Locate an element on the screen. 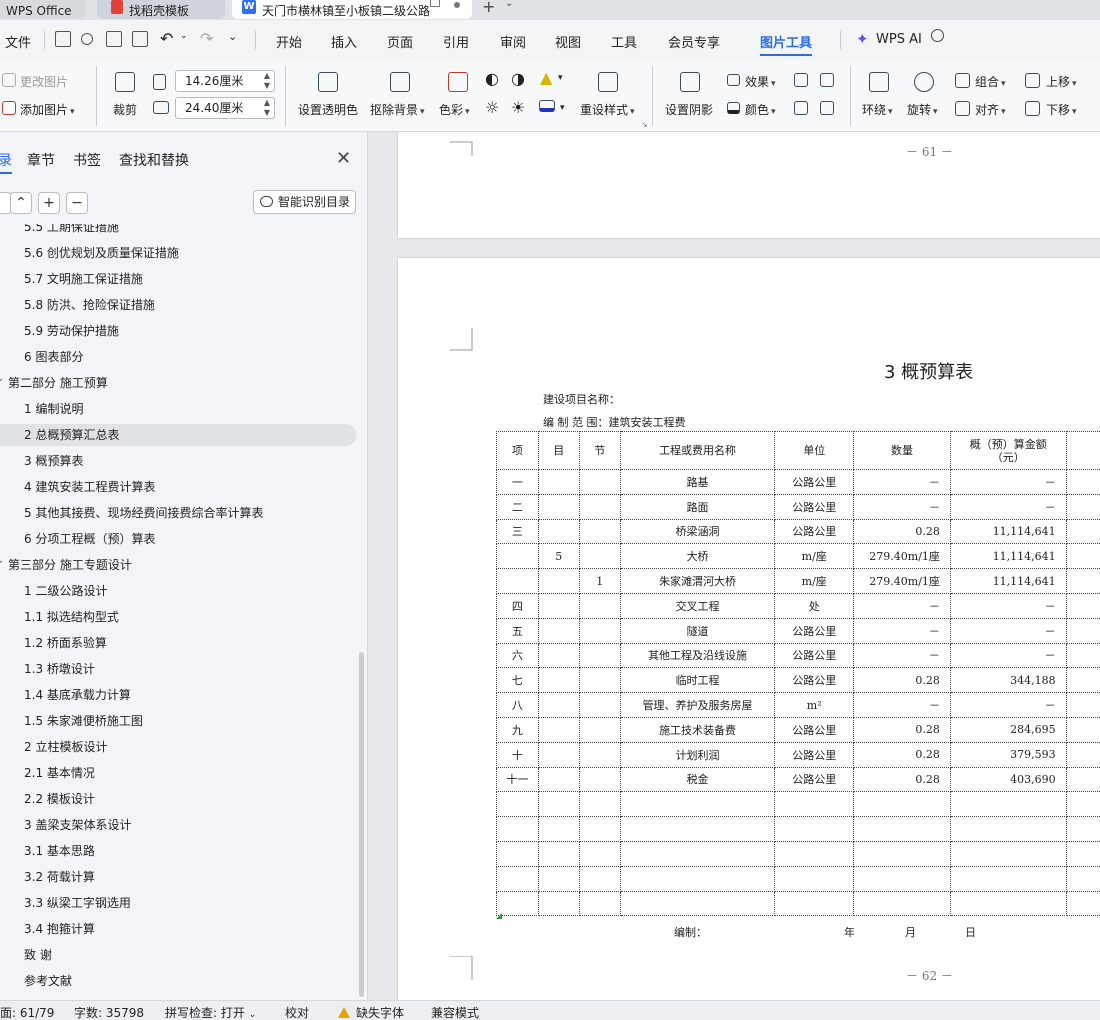 The height and width of the screenshot is (1020, 1100). highlight-dropdown-icon: ▾ is located at coordinates (560, 78).